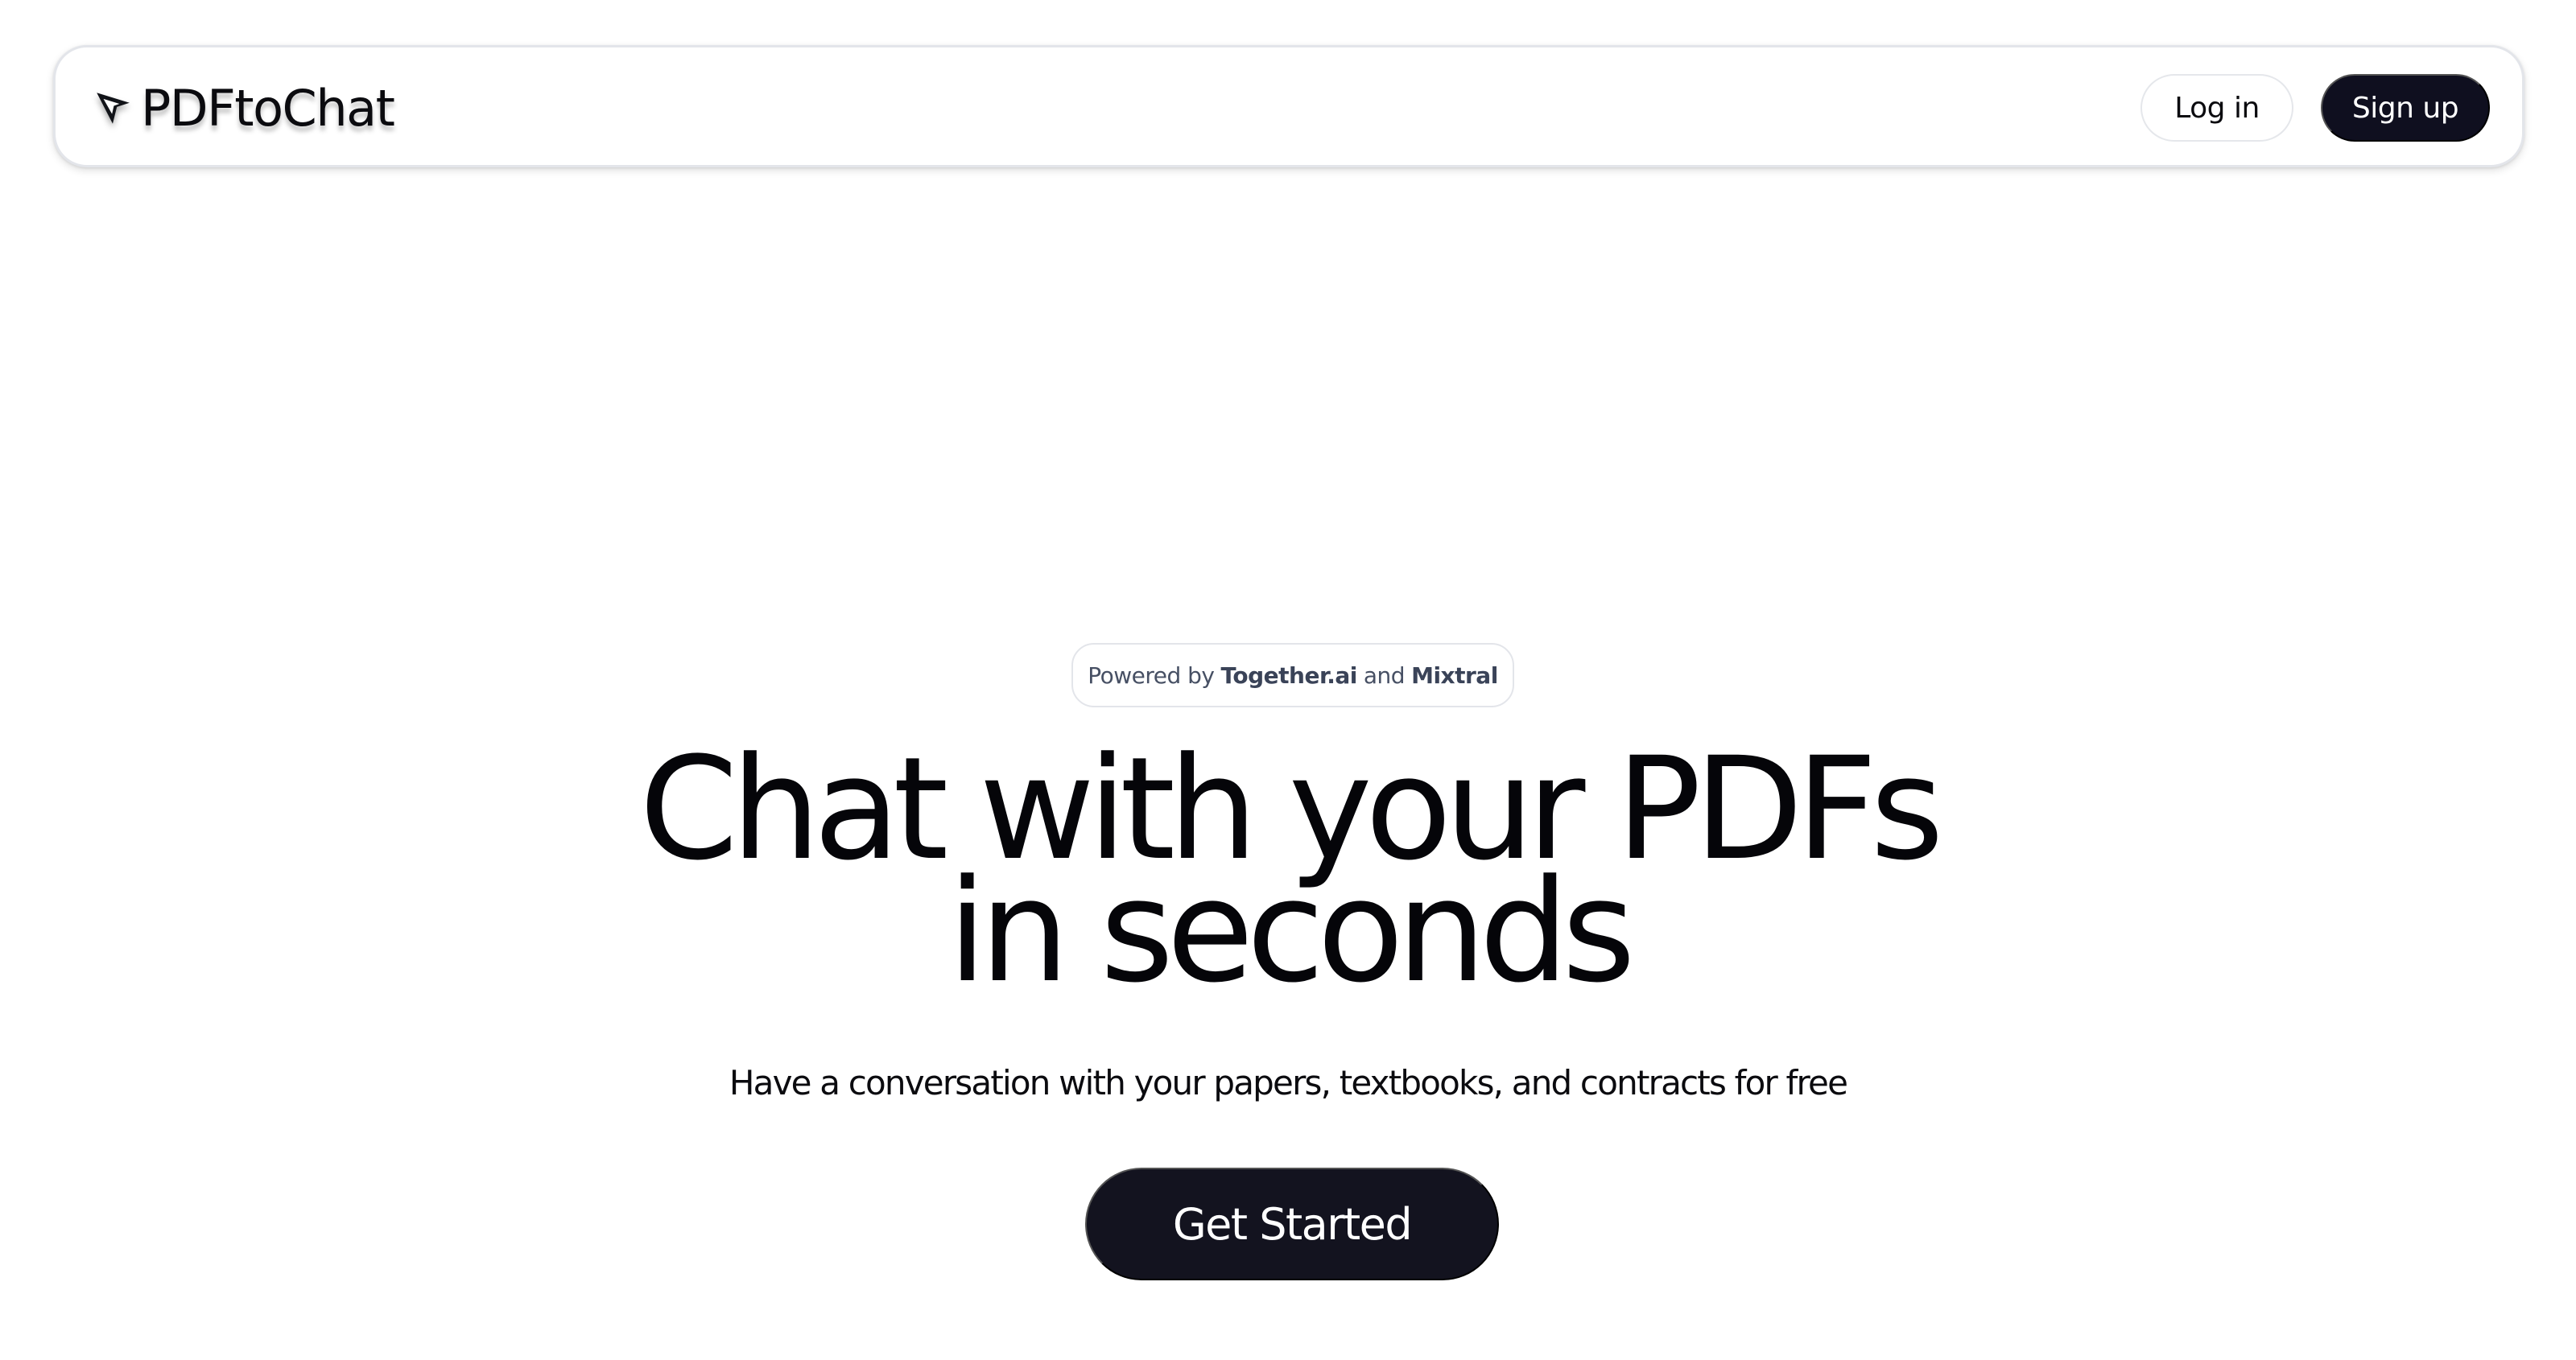 The width and height of the screenshot is (2576, 1360). I want to click on powered-by-badge: Powered by Together.ai and Mixtral, so click(1292, 675).